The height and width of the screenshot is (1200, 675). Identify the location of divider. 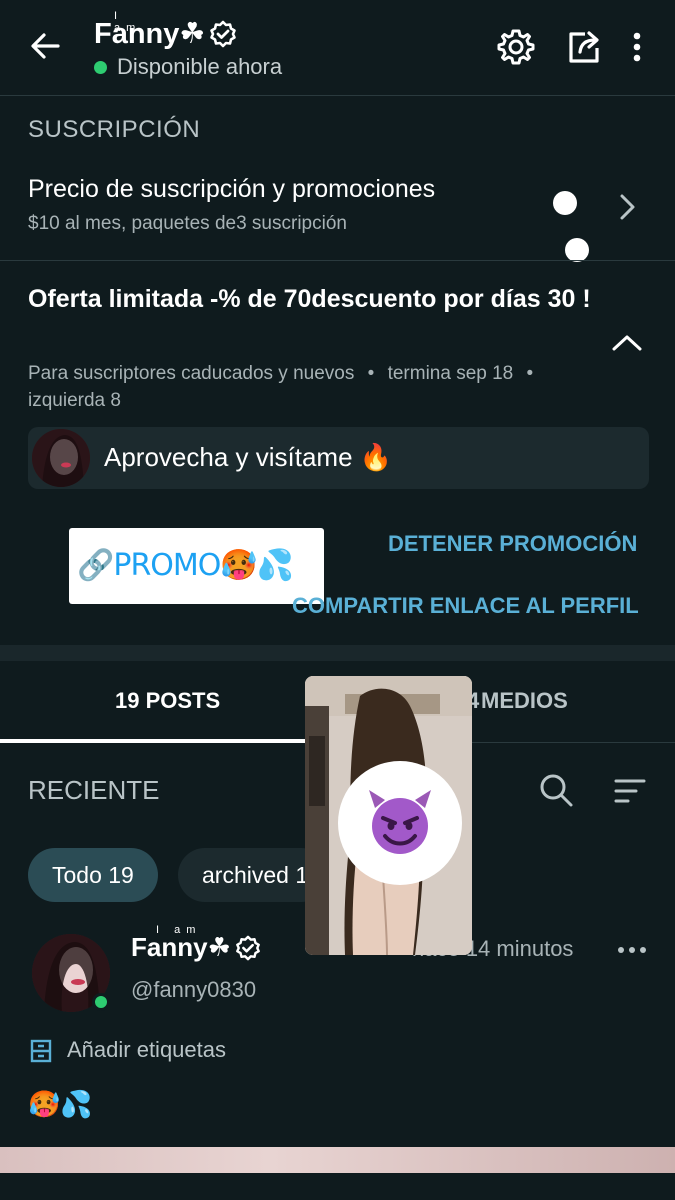
(337, 260).